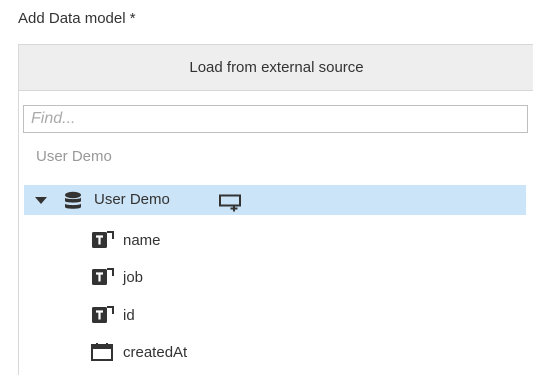 Image resolution: width=533 pixels, height=375 pixels. I want to click on field-label: createdAt, so click(155, 352).